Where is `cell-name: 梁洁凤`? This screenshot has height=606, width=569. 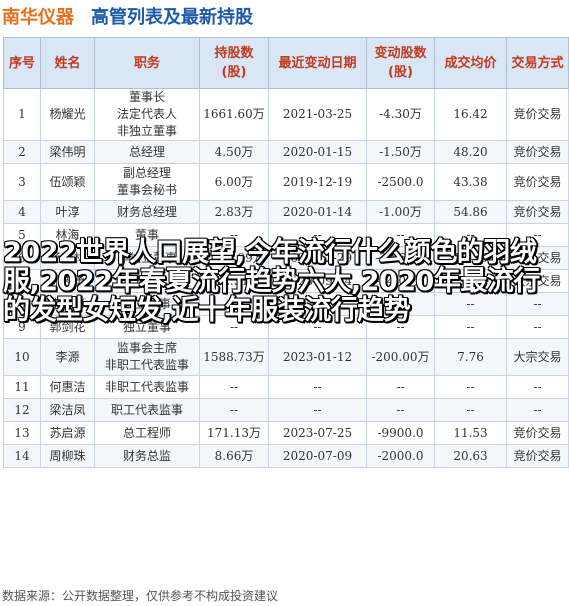
cell-name: 梁洁凤 is located at coordinates (67, 410).